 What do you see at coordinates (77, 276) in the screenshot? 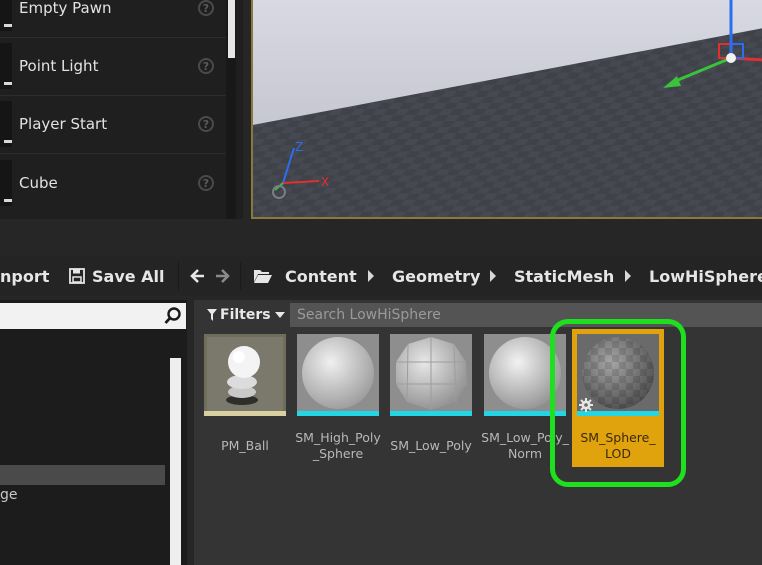
I see `save-icon` at bounding box center [77, 276].